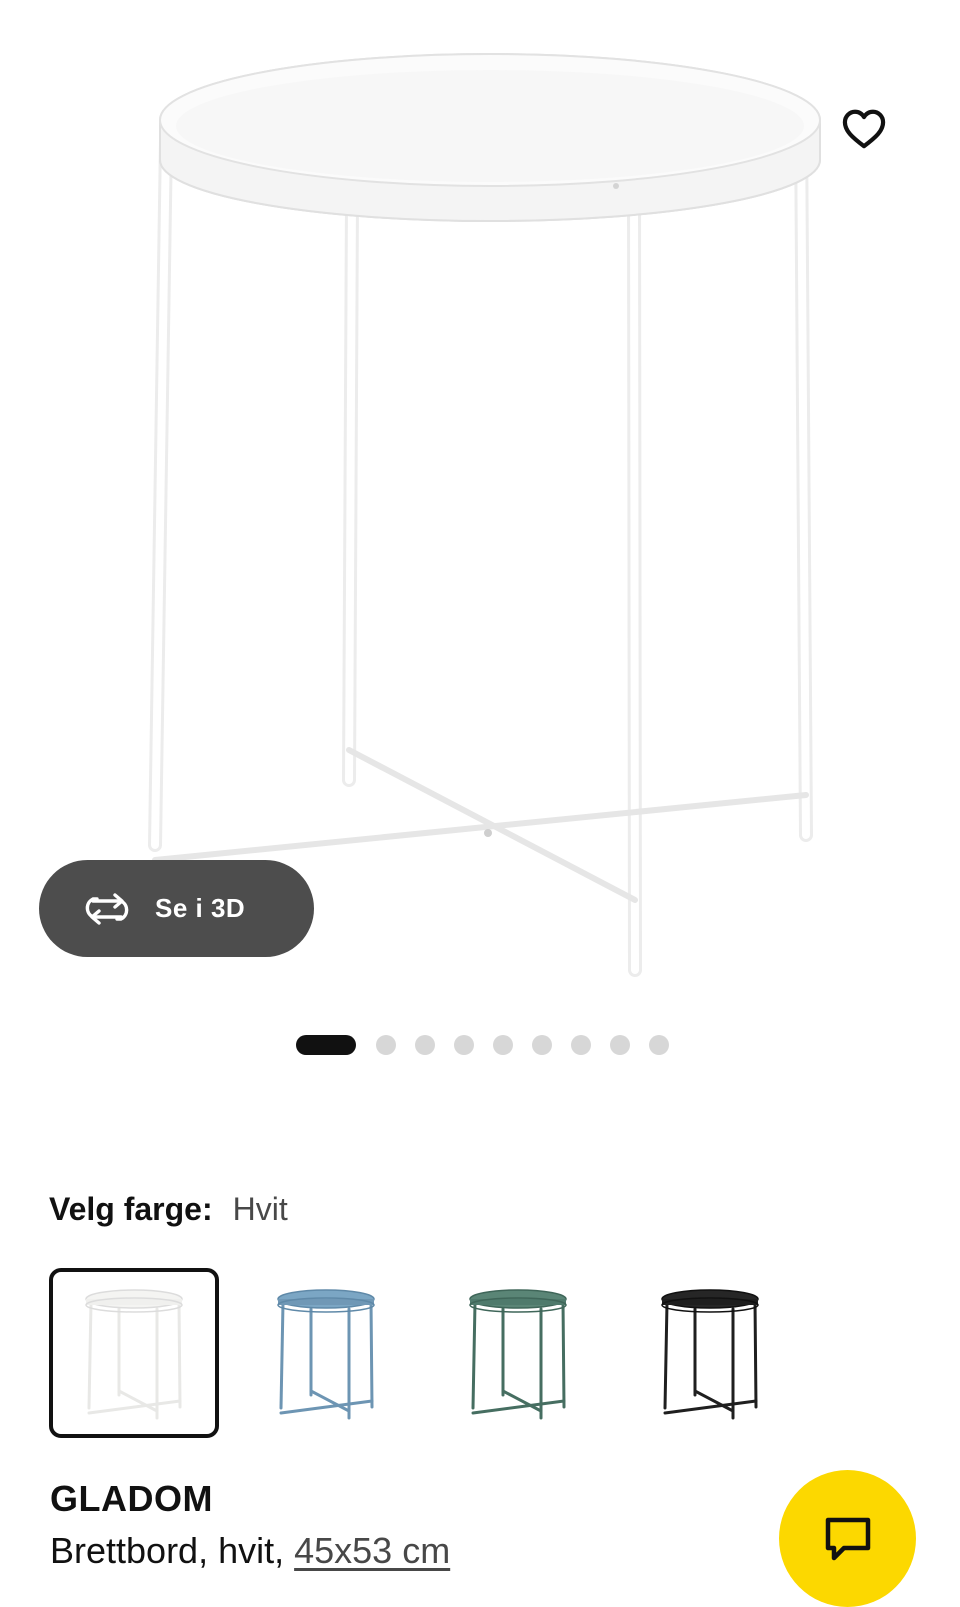  Describe the element at coordinates (260, 1209) in the screenshot. I see `selected-color-value: Hvit` at that location.